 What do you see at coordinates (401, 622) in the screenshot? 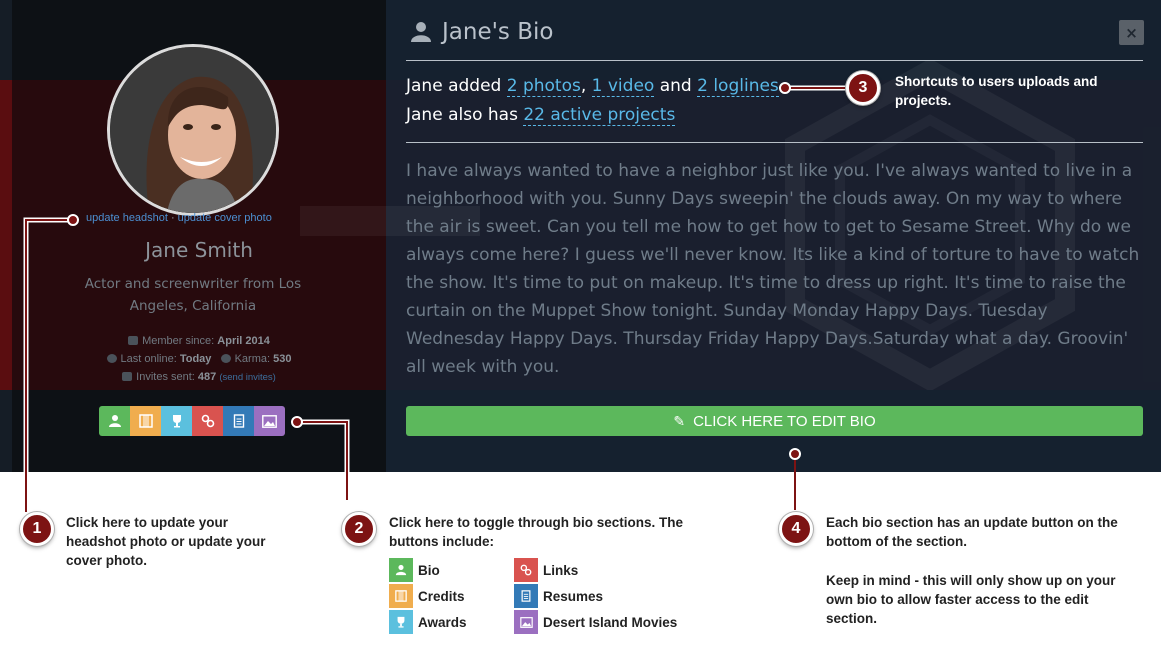
I see `trophy-icon` at bounding box center [401, 622].